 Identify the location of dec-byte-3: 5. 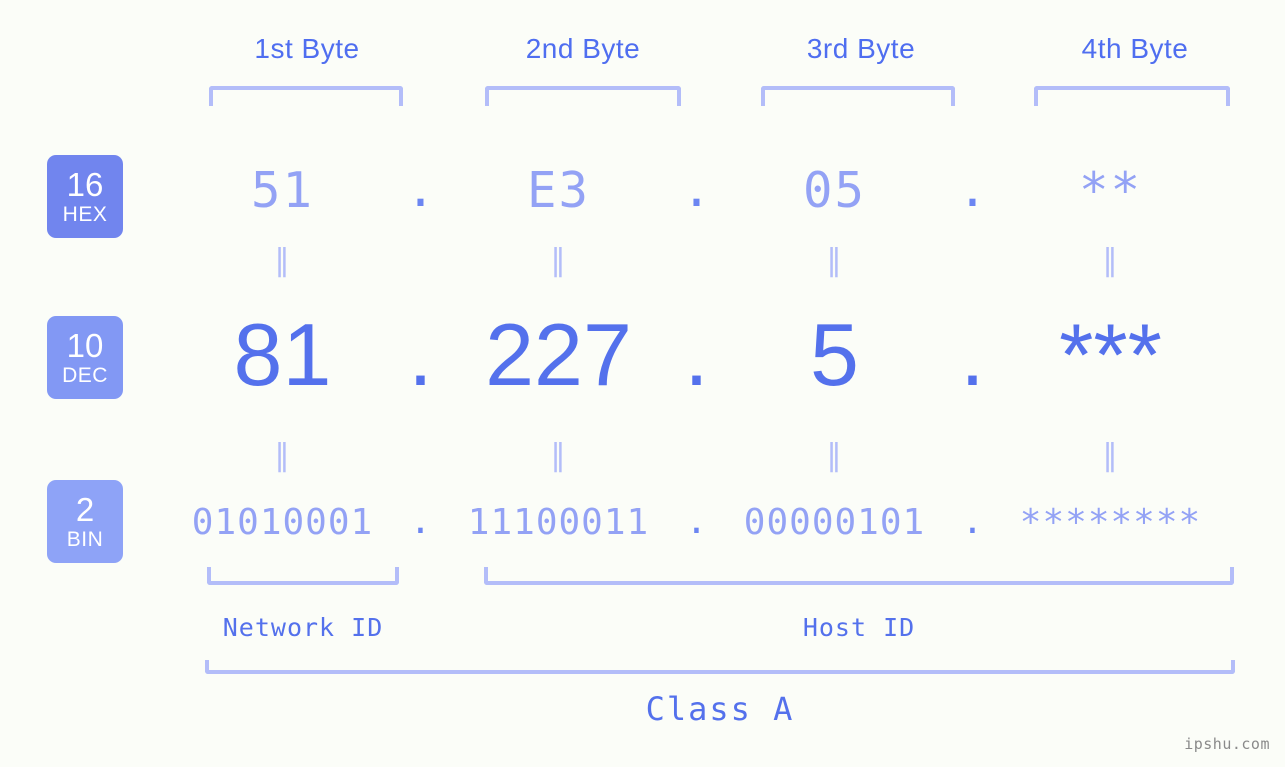
(834, 354).